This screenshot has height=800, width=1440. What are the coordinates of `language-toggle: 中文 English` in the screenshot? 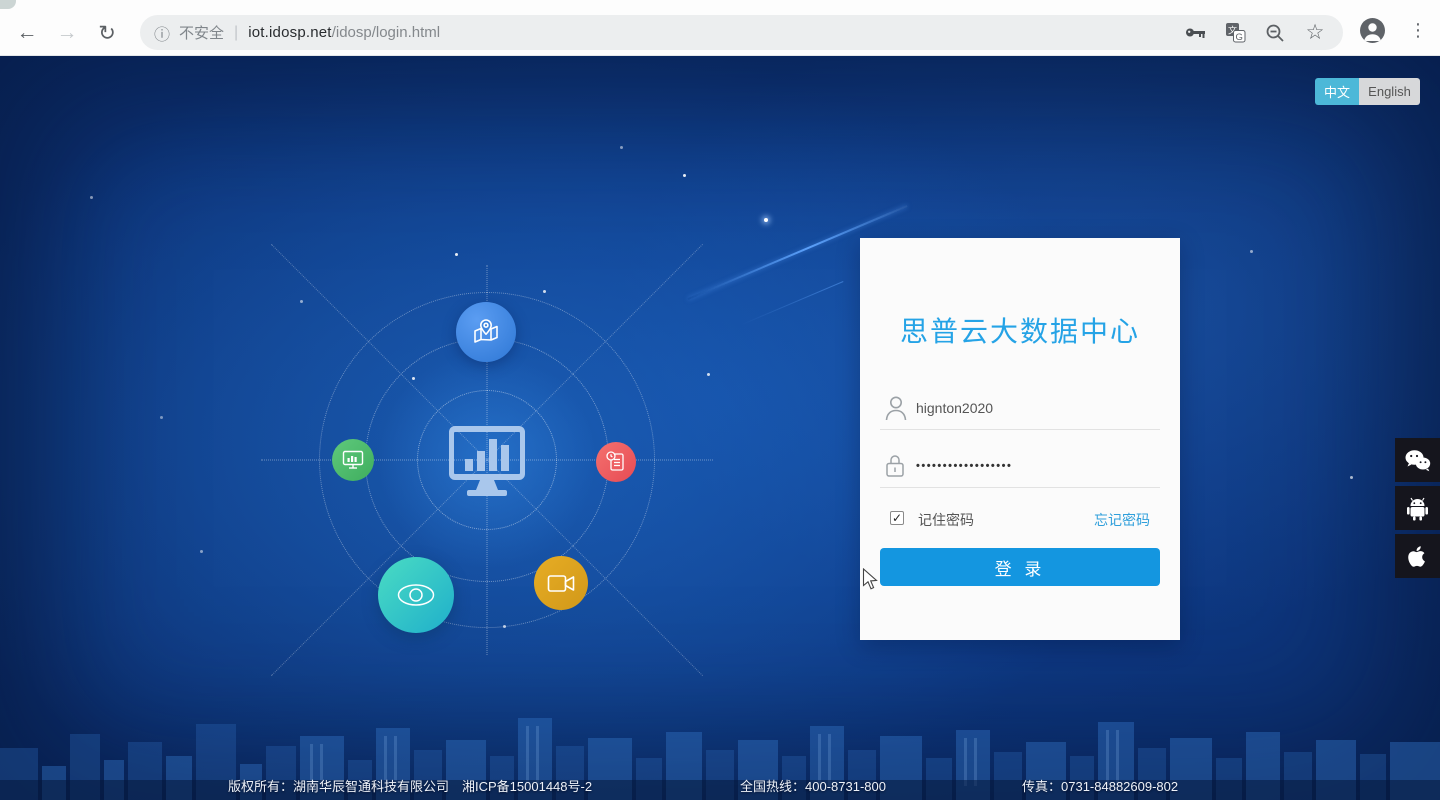 It's located at (1367, 91).